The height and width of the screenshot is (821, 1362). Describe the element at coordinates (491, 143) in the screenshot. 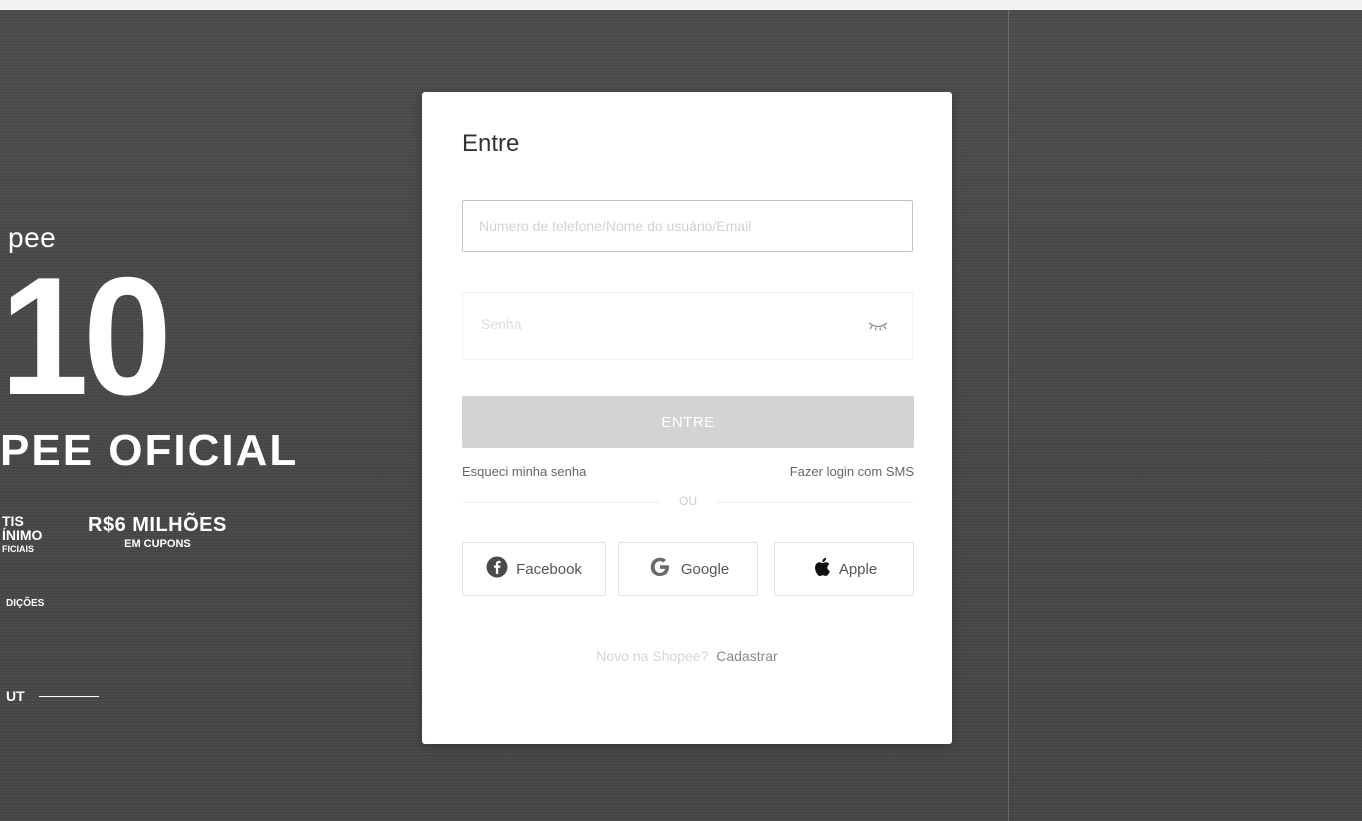

I see `login-title: Entre` at that location.